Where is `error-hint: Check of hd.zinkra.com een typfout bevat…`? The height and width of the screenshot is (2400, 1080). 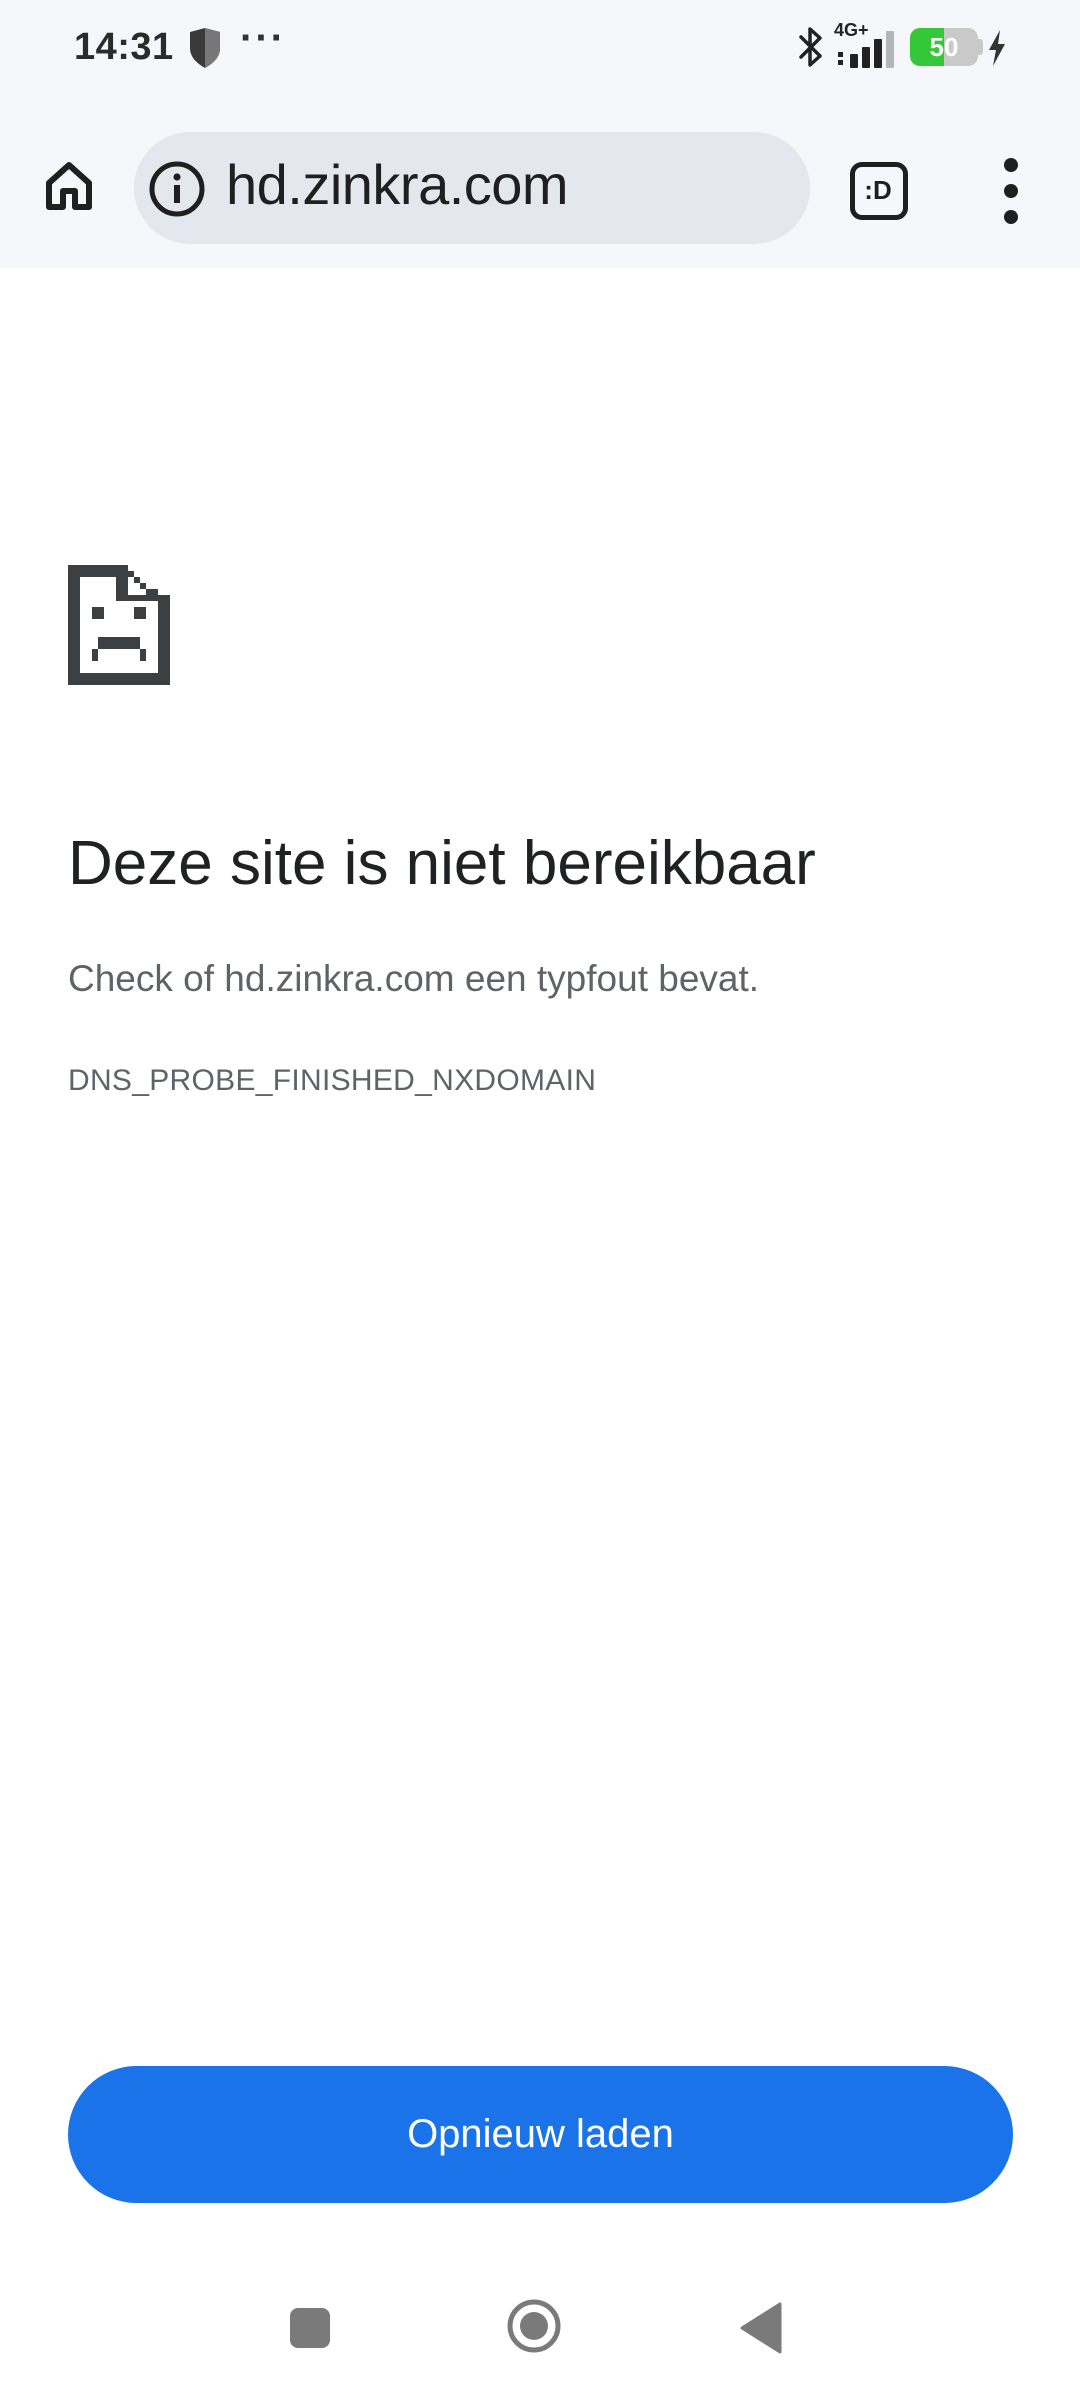 error-hint: Check of hd.zinkra.com een typfout bevat… is located at coordinates (414, 978).